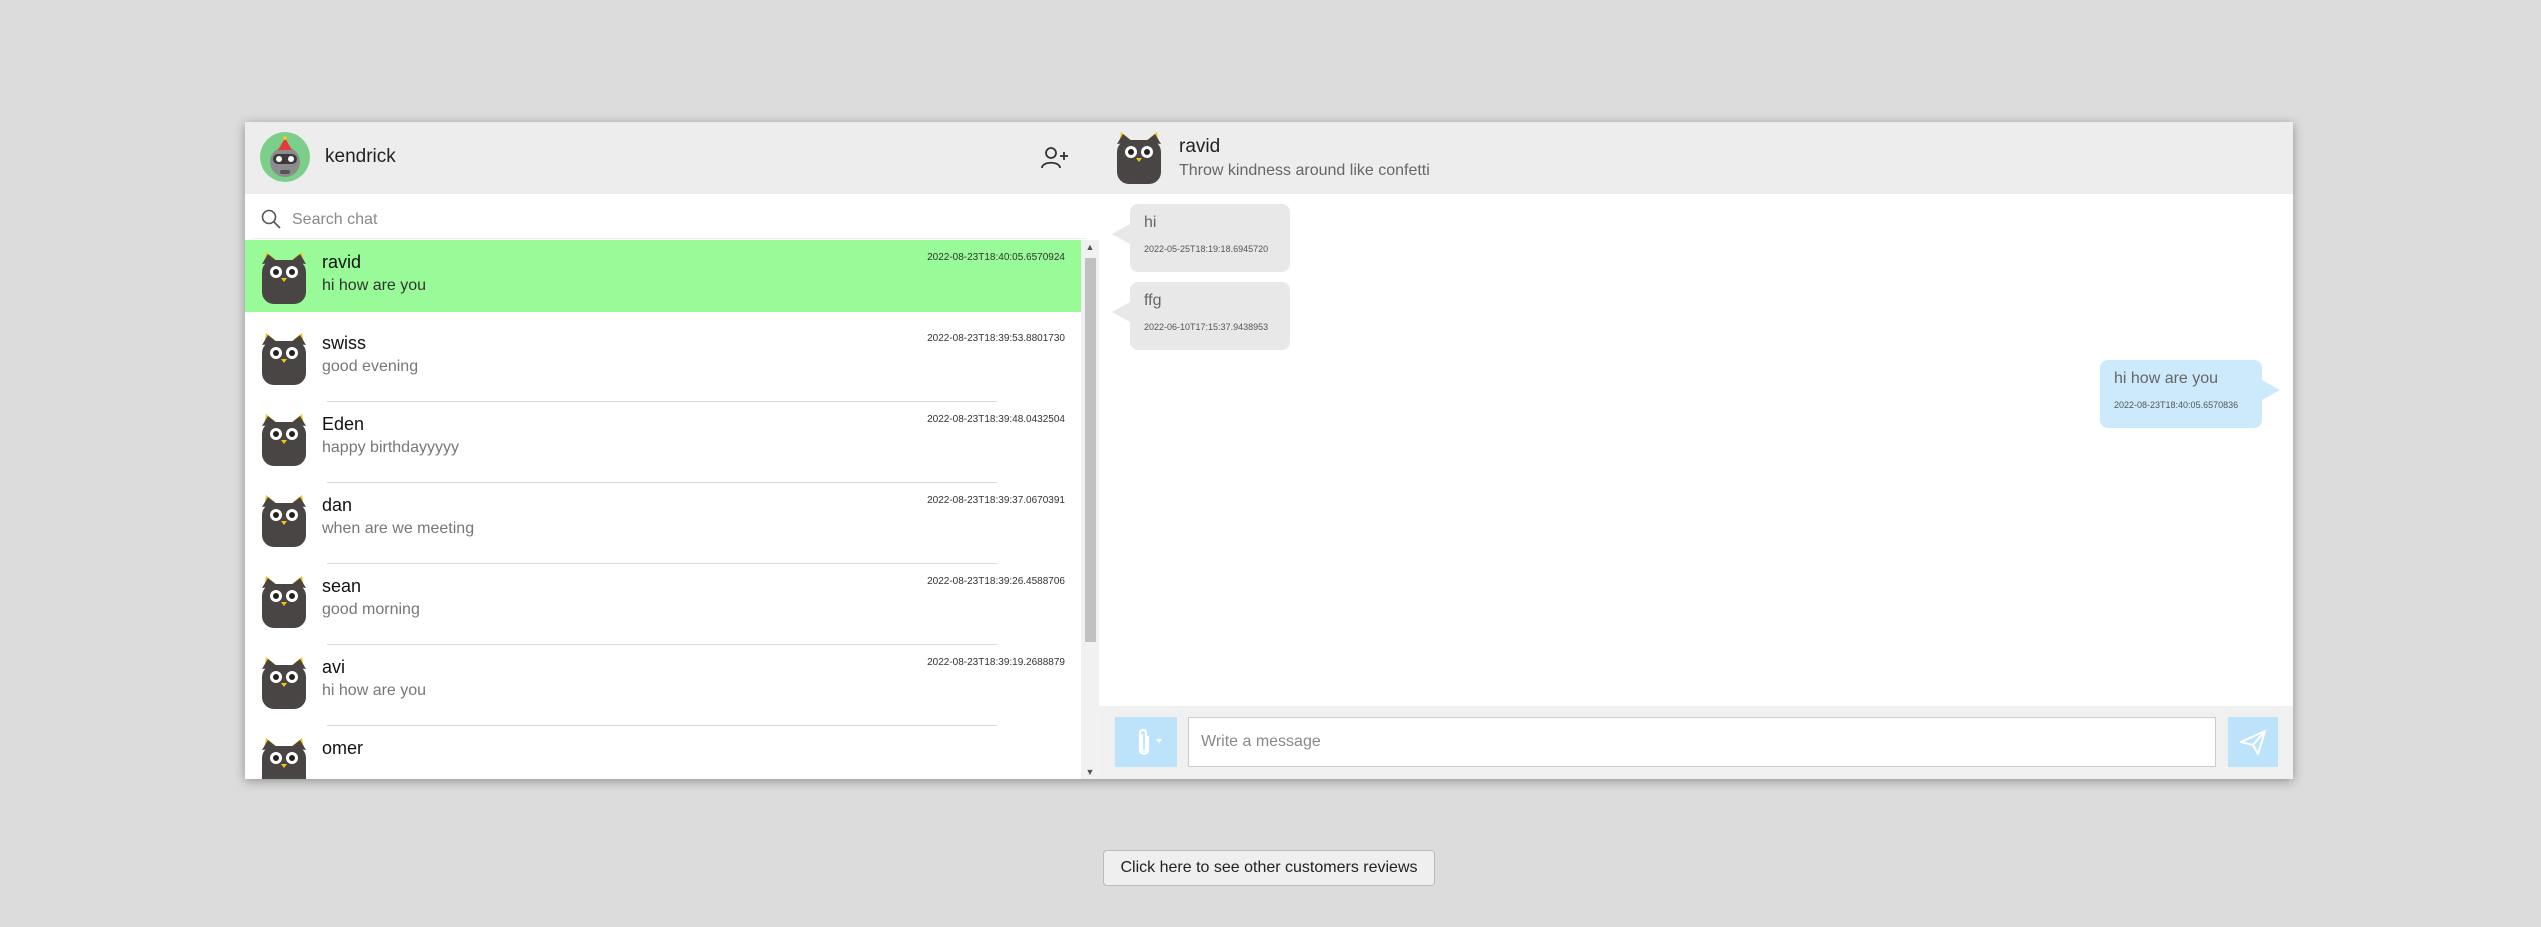  What do you see at coordinates (1090, 247) in the screenshot?
I see `scroll-up-arrow-icon: ▲` at bounding box center [1090, 247].